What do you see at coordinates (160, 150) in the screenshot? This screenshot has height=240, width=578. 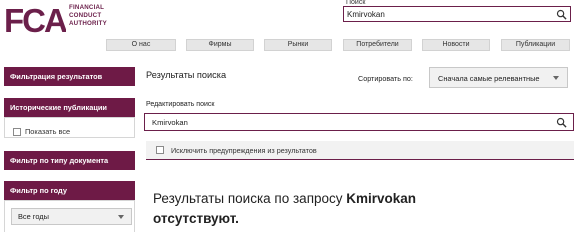 I see `exclude-warnings-checkbox` at bounding box center [160, 150].